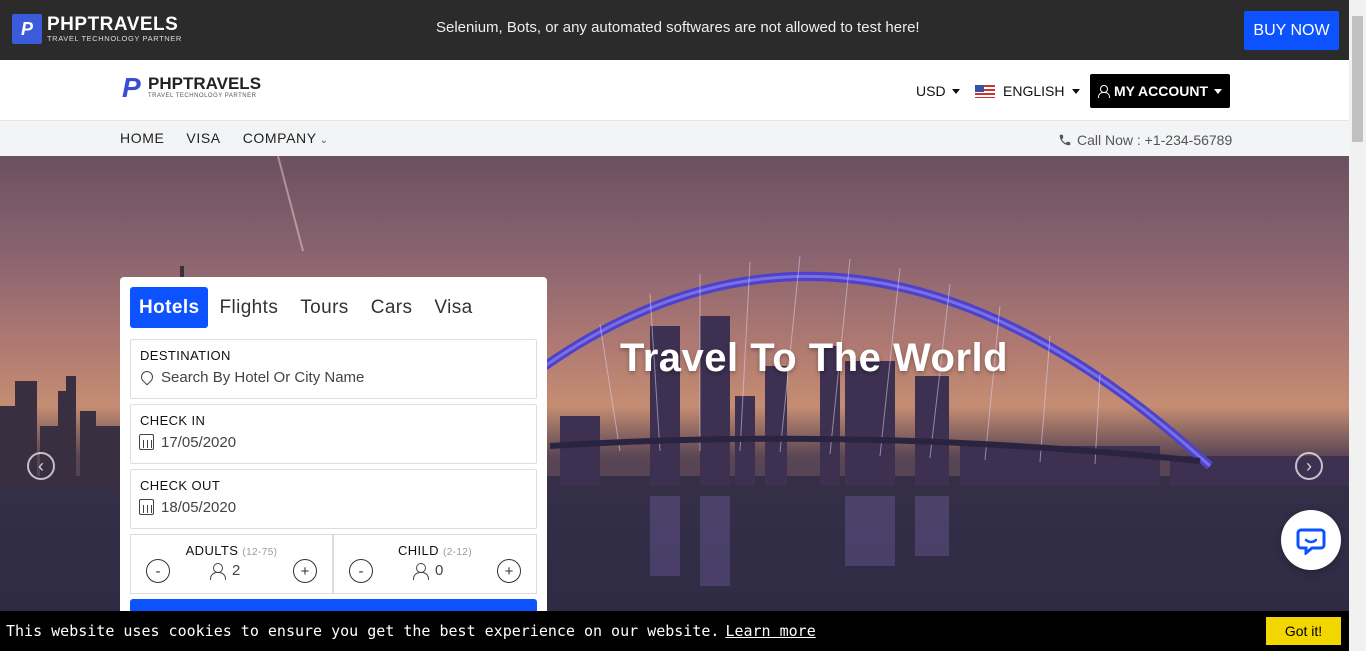 This screenshot has width=1366, height=651. What do you see at coordinates (1303, 631) in the screenshot?
I see `cookie-accept-button: Got it!` at bounding box center [1303, 631].